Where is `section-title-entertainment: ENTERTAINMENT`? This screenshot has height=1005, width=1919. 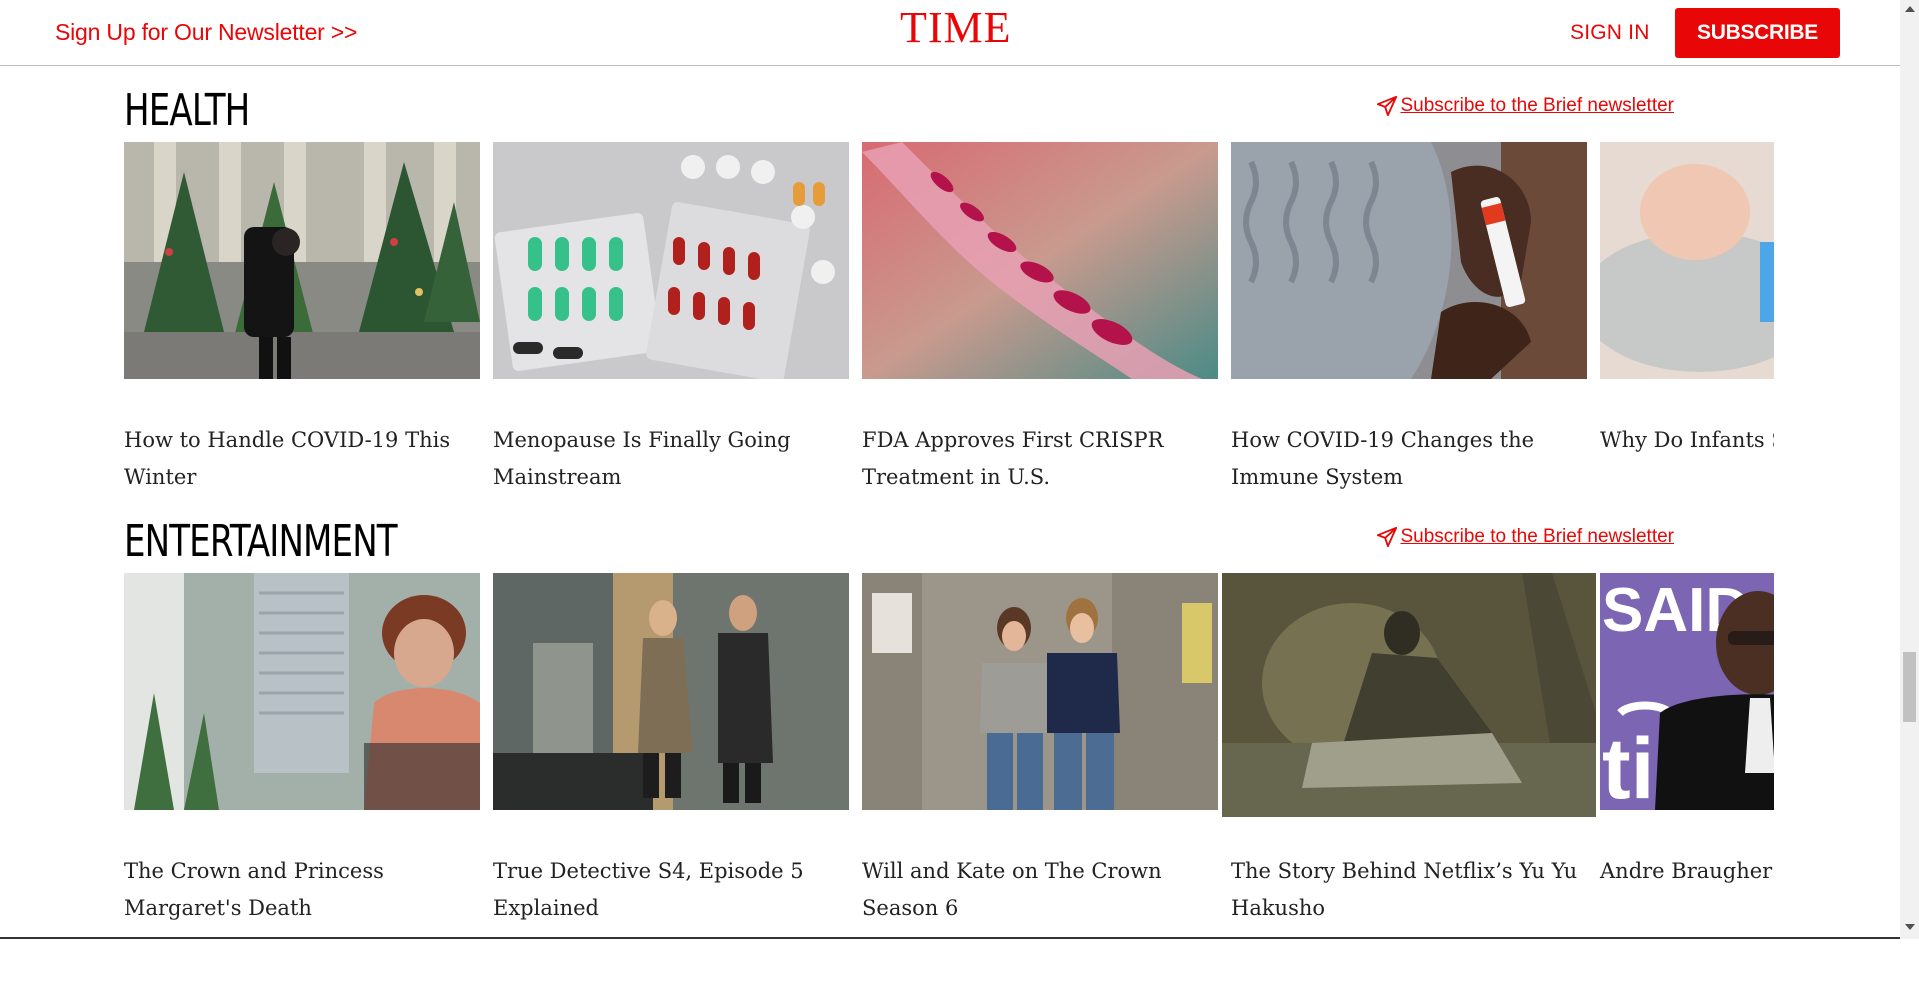
section-title-entertainment: ENTERTAINMENT is located at coordinates (261, 541).